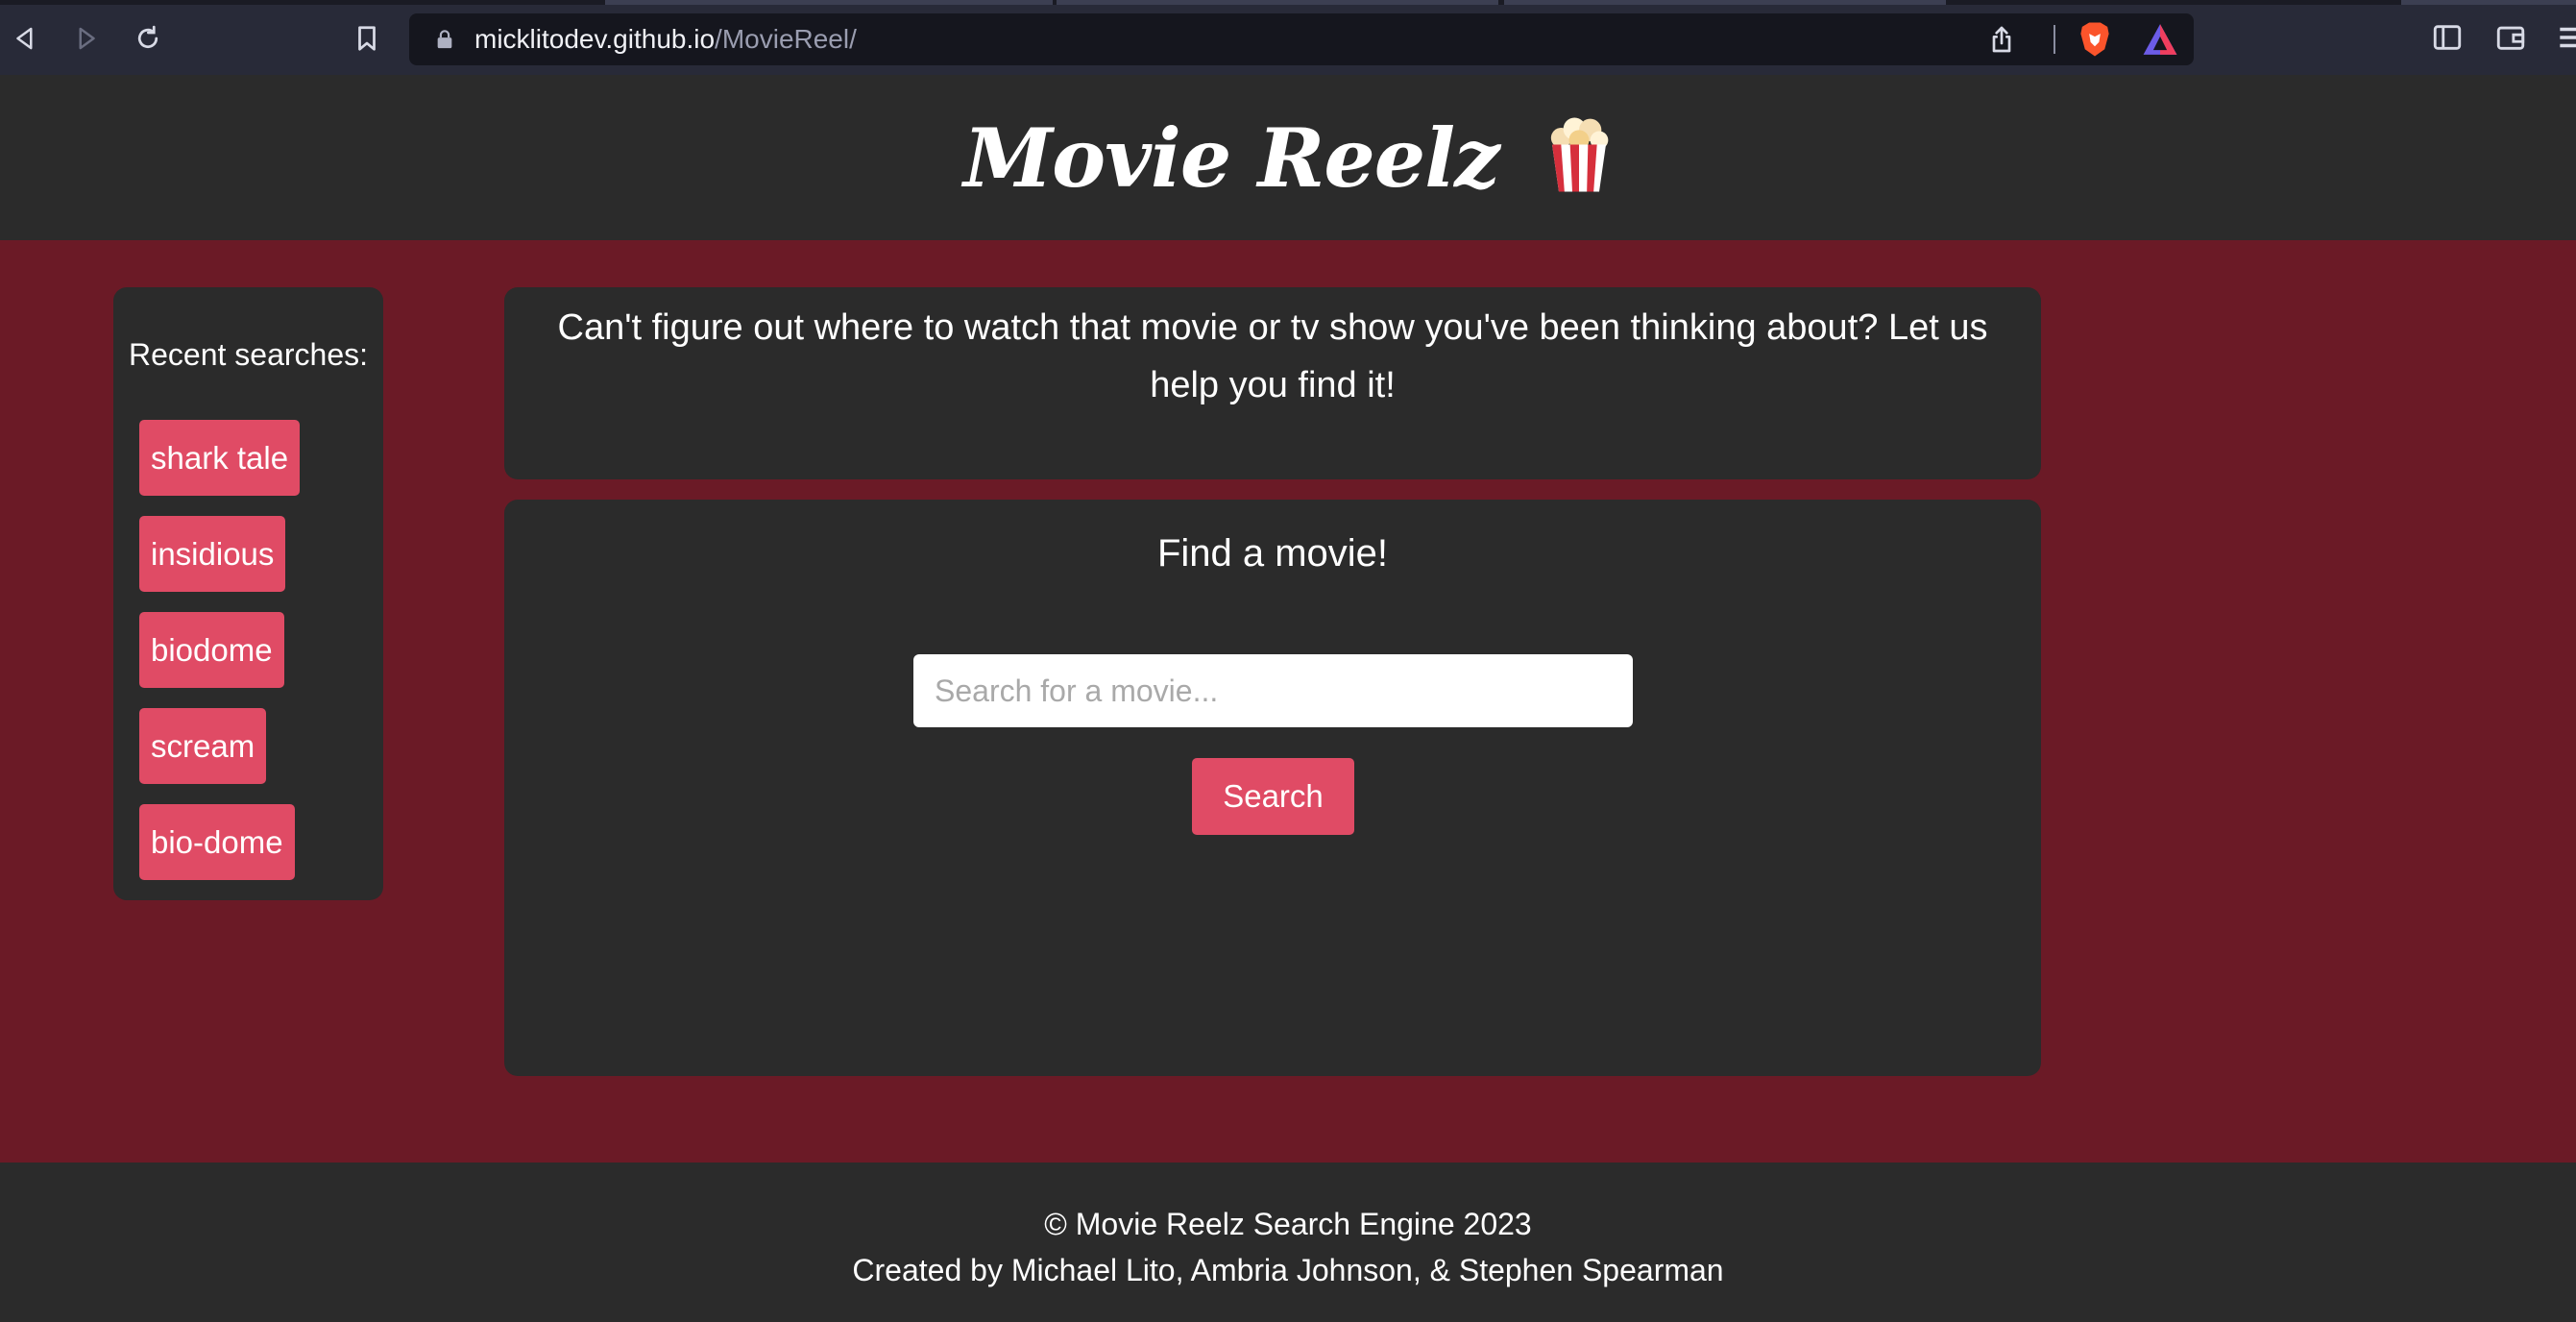  I want to click on wallet-icon, so click(2510, 37).